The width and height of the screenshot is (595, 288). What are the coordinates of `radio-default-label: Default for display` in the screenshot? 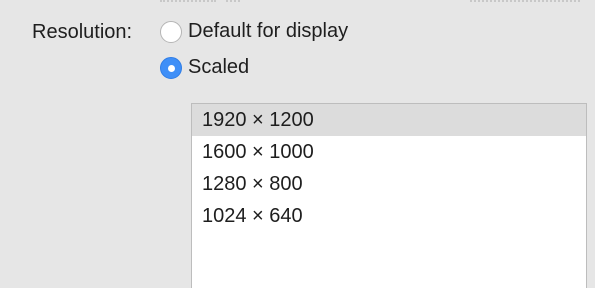 It's located at (268, 31).